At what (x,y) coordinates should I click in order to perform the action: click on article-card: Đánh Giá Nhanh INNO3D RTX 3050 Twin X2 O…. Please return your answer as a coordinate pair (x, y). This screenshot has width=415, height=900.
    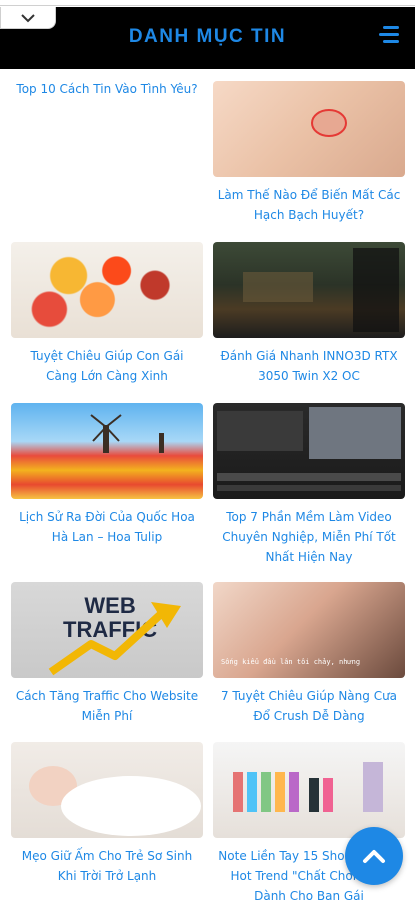
    Looking at the image, I should click on (309, 314).